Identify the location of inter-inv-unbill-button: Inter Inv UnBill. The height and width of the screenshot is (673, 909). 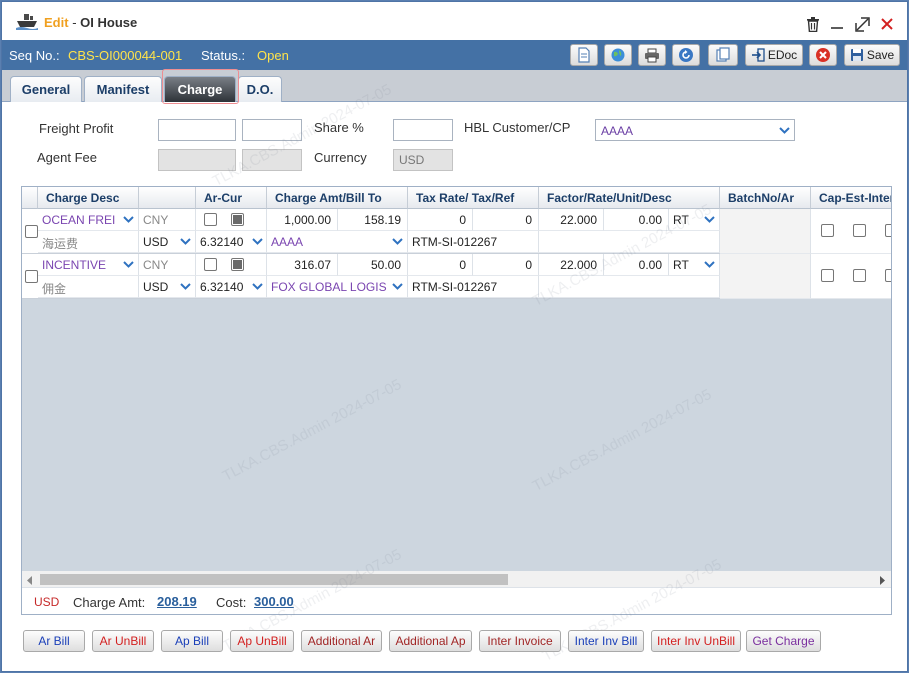
(696, 641).